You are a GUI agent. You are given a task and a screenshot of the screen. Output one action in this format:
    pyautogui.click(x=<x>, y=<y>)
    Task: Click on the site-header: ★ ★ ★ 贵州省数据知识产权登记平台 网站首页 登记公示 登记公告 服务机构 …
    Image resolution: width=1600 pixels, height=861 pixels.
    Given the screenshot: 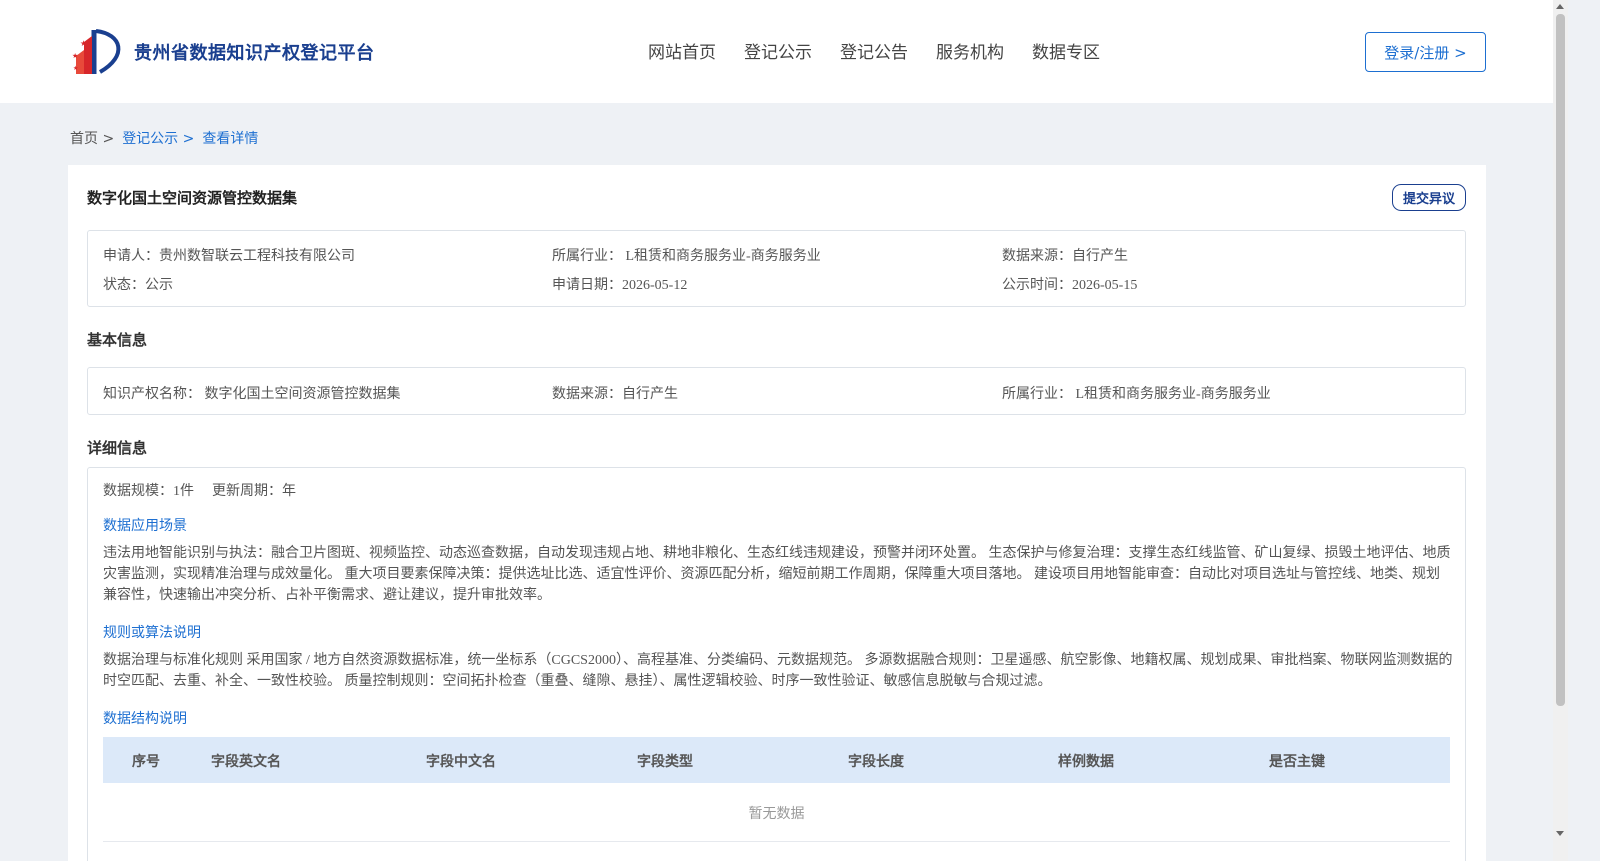 What is the action you would take?
    pyautogui.click(x=776, y=51)
    